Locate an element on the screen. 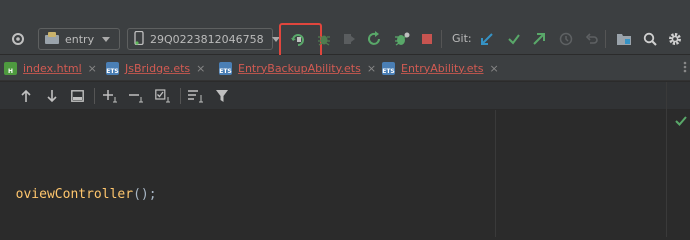  module-selector: entry is located at coordinates (79, 39).